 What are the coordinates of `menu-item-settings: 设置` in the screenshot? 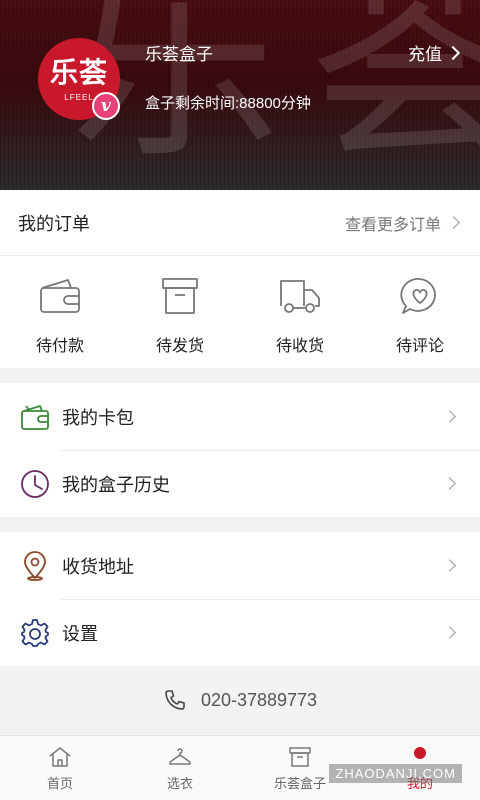 It's located at (240, 632).